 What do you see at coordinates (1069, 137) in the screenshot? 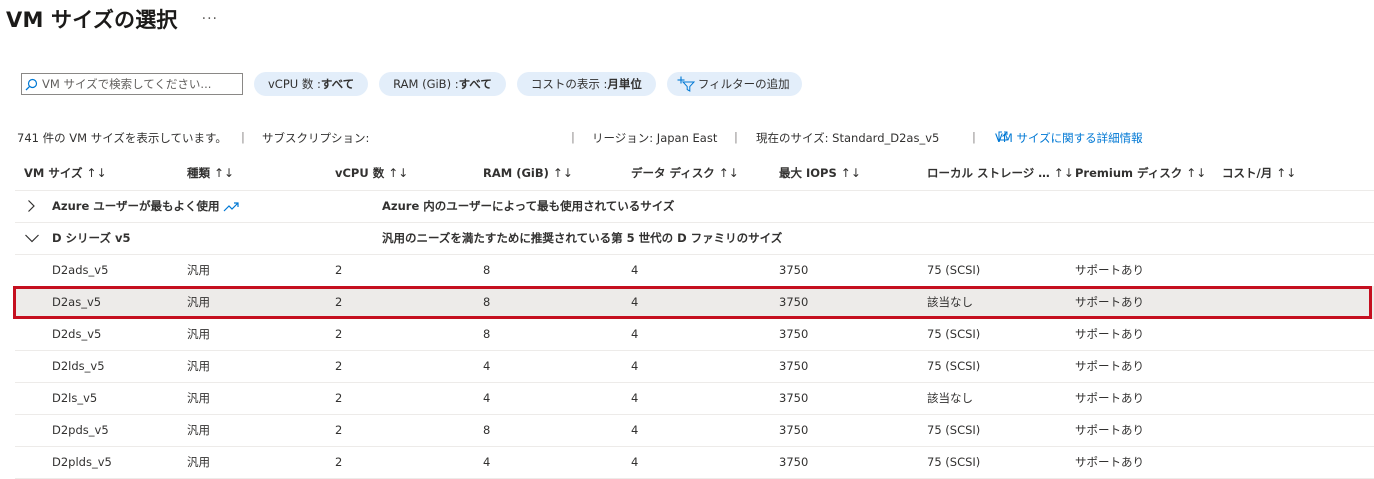
I see `vm-size-details-link: VM サイズに関する詳細情報` at bounding box center [1069, 137].